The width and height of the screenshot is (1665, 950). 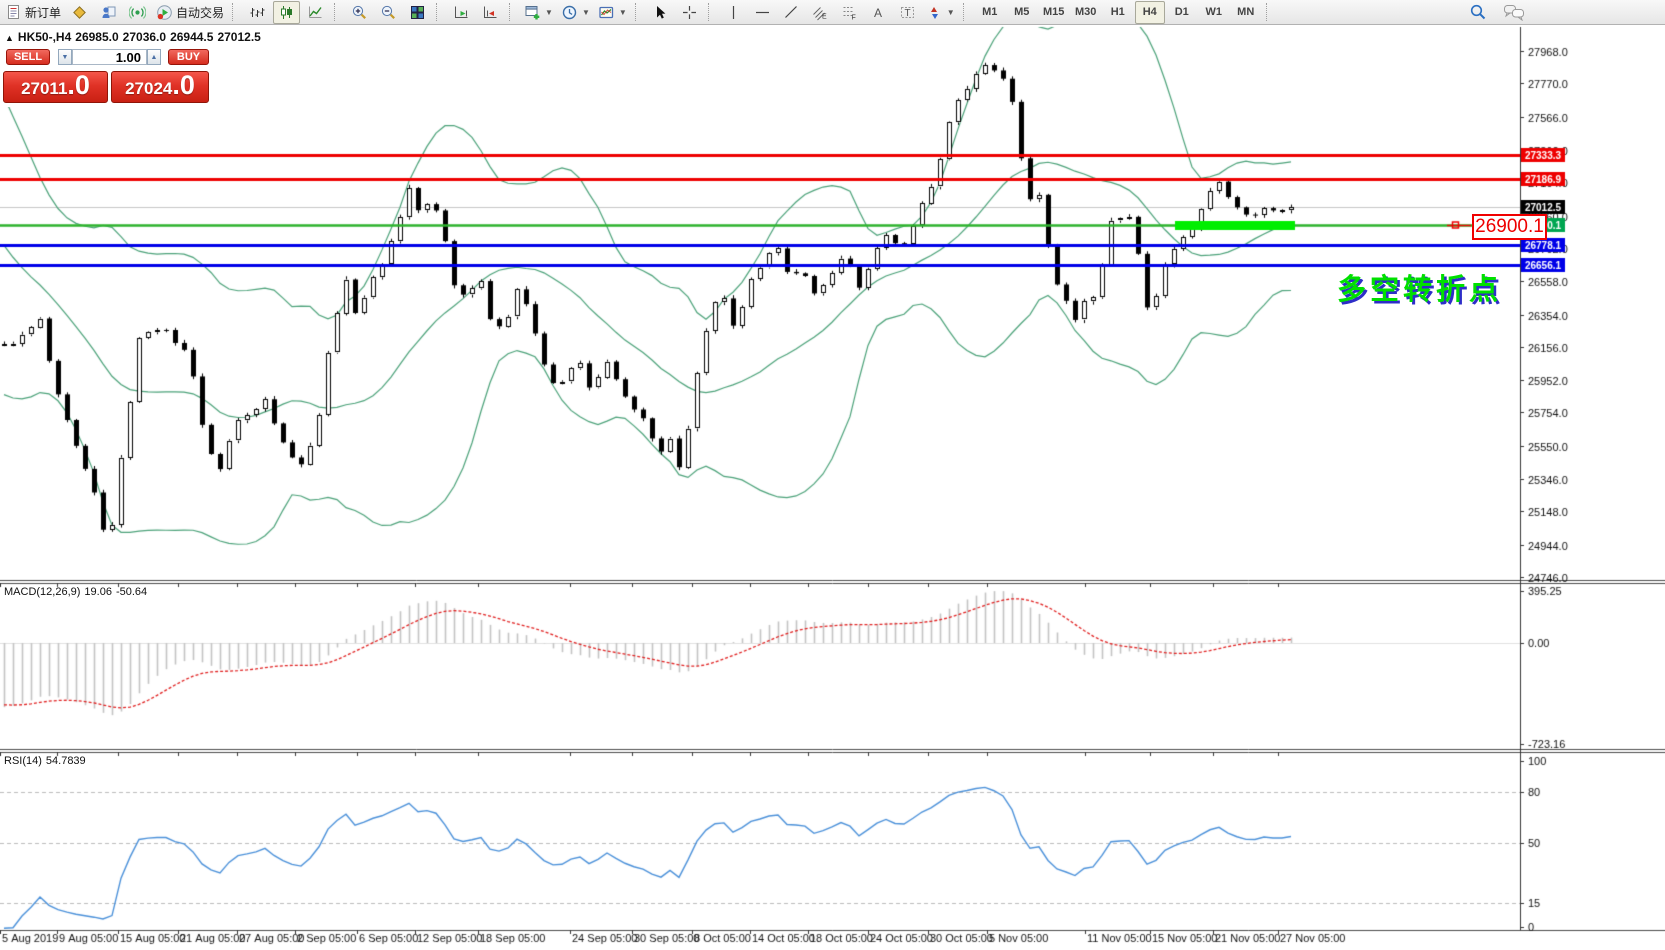 I want to click on equidistant-channel-button: E, so click(x=820, y=12).